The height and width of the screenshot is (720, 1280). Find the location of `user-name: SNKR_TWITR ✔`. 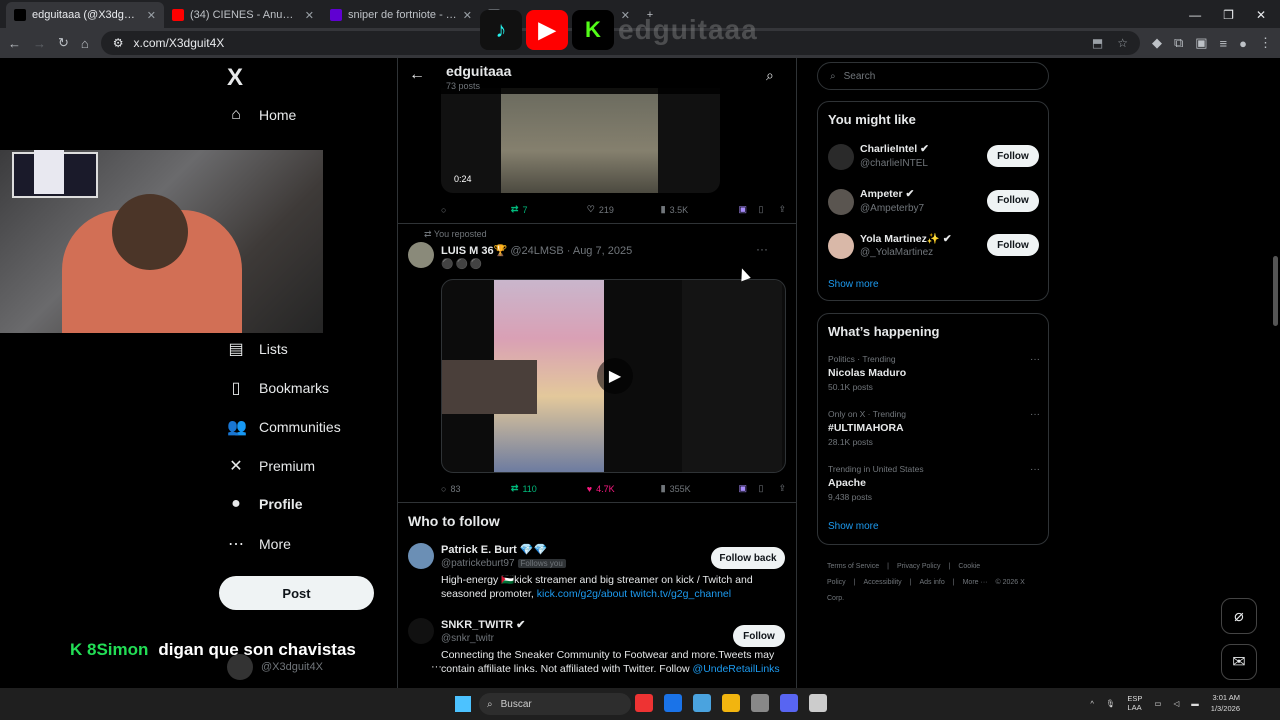

user-name: SNKR_TWITR ✔ is located at coordinates (483, 624).